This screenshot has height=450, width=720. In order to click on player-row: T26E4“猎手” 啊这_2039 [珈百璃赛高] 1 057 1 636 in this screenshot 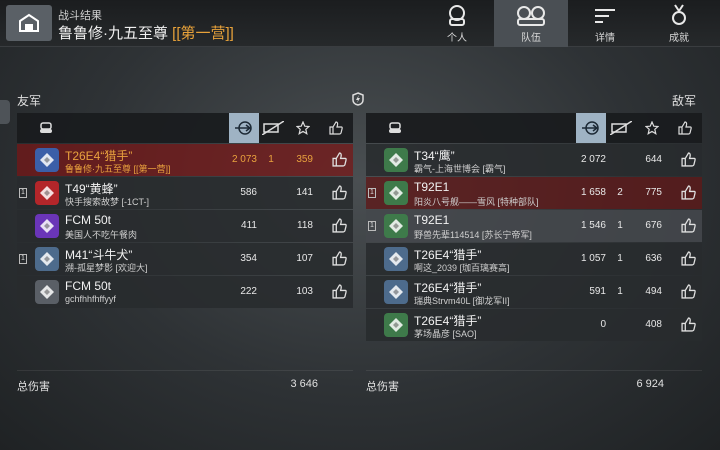, I will do `click(534, 259)`.